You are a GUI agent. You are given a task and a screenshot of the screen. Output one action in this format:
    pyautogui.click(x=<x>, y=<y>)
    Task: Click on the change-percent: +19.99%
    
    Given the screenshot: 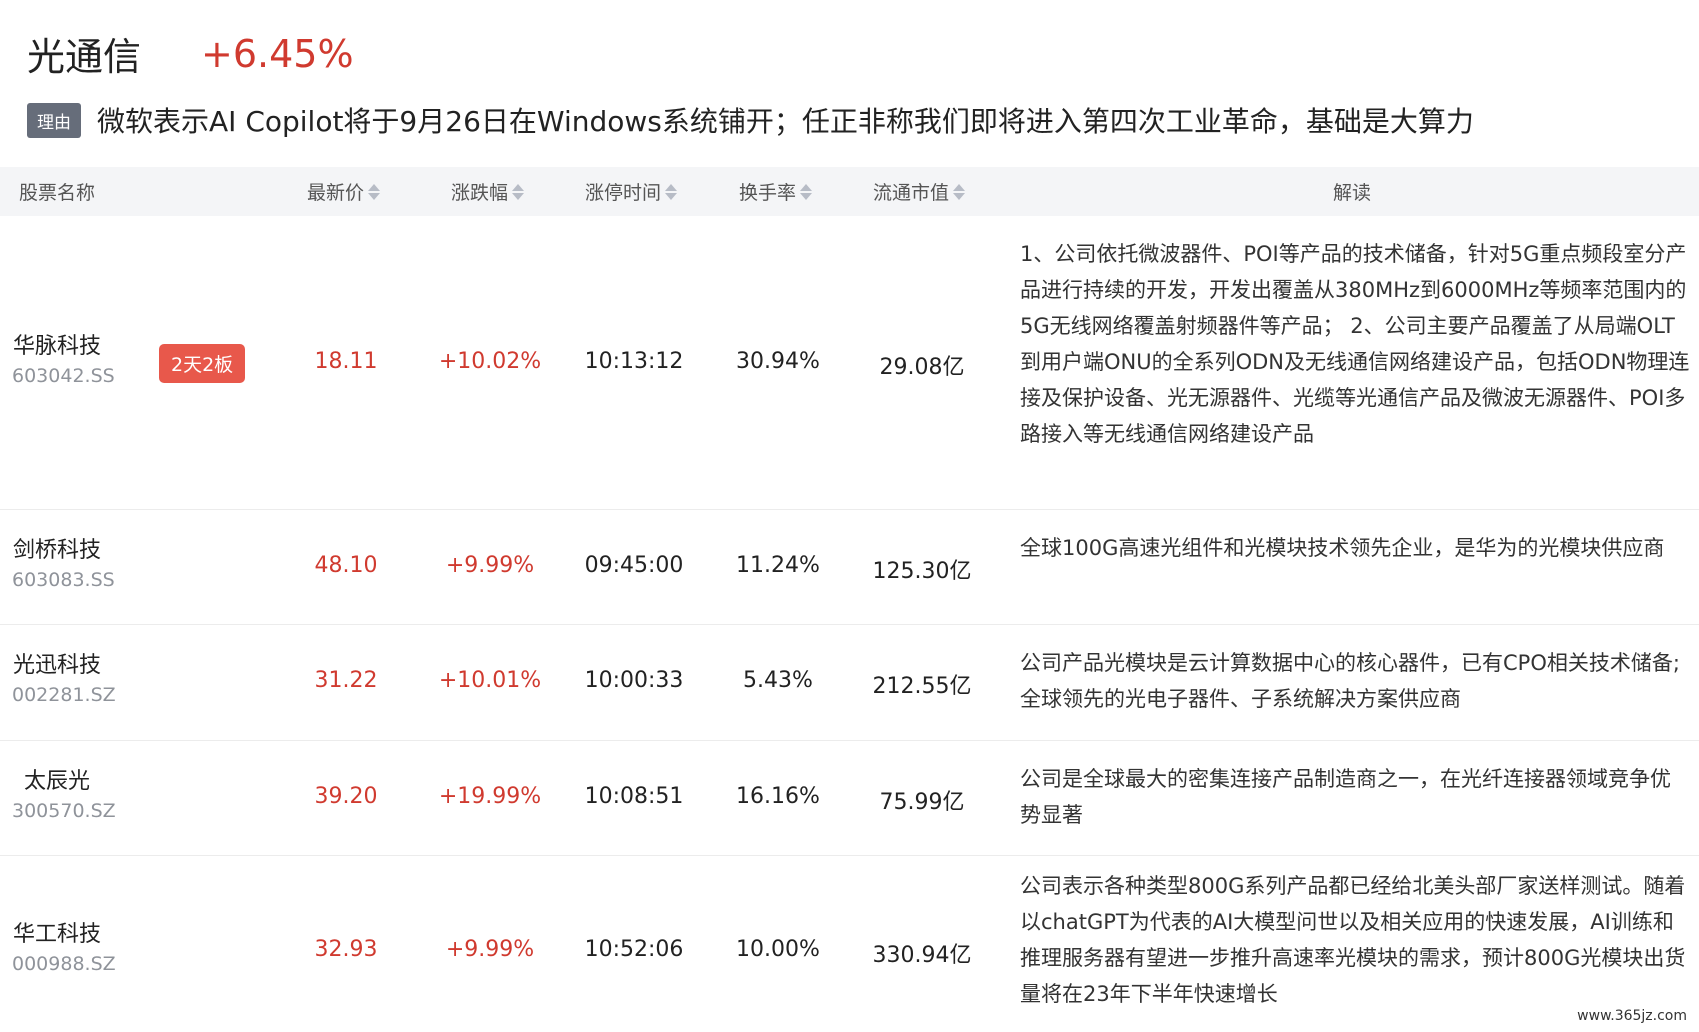 What is the action you would take?
    pyautogui.click(x=490, y=796)
    